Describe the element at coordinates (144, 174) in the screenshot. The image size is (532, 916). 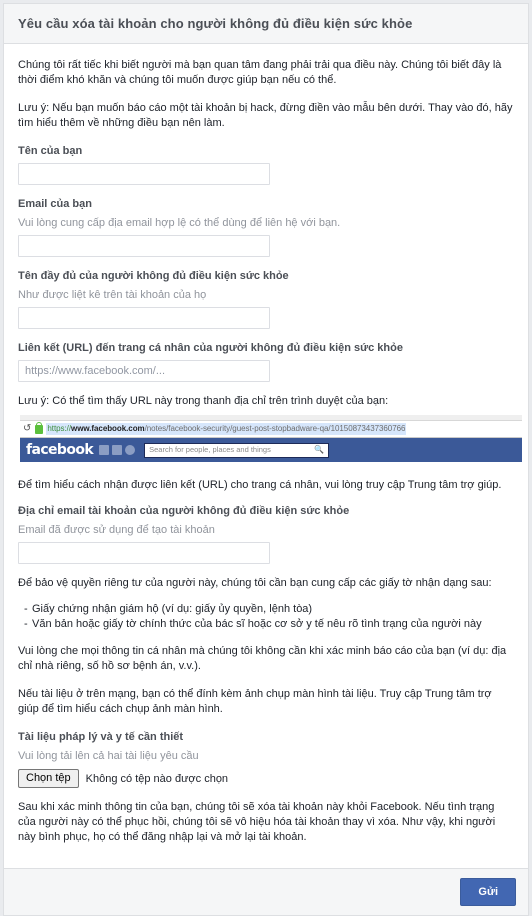
I see `your-name-input` at that location.